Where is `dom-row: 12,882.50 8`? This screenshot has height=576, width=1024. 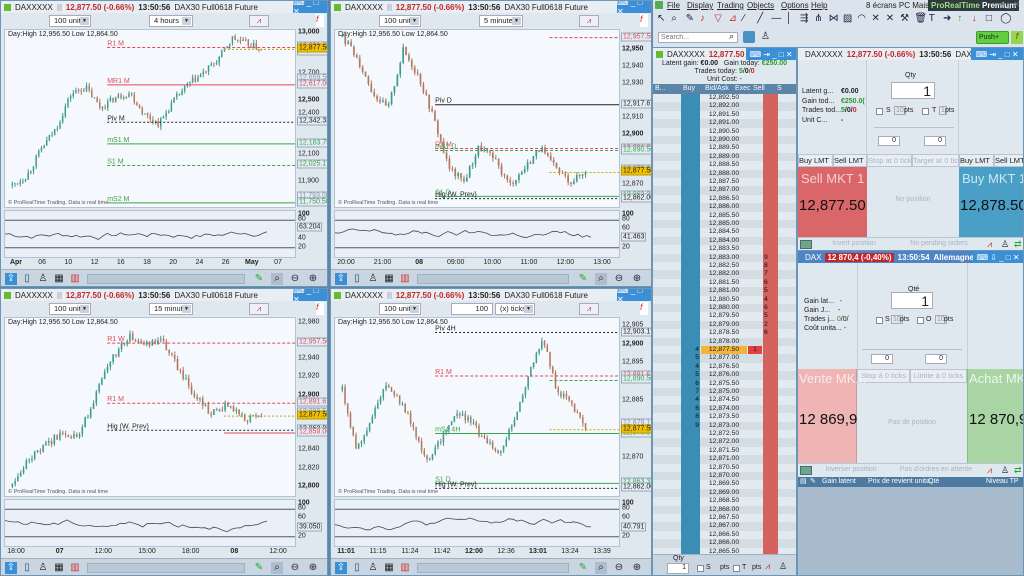
dom-row: 12,882.50 8 is located at coordinates (724, 266).